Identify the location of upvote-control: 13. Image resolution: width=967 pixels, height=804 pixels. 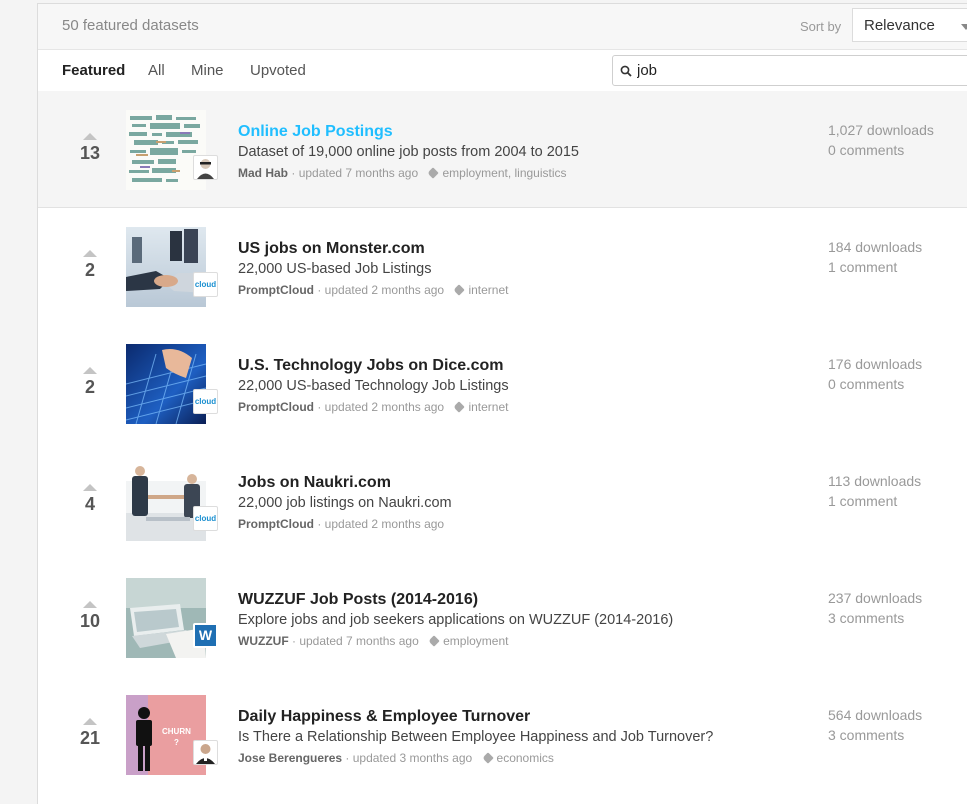
(90, 148).